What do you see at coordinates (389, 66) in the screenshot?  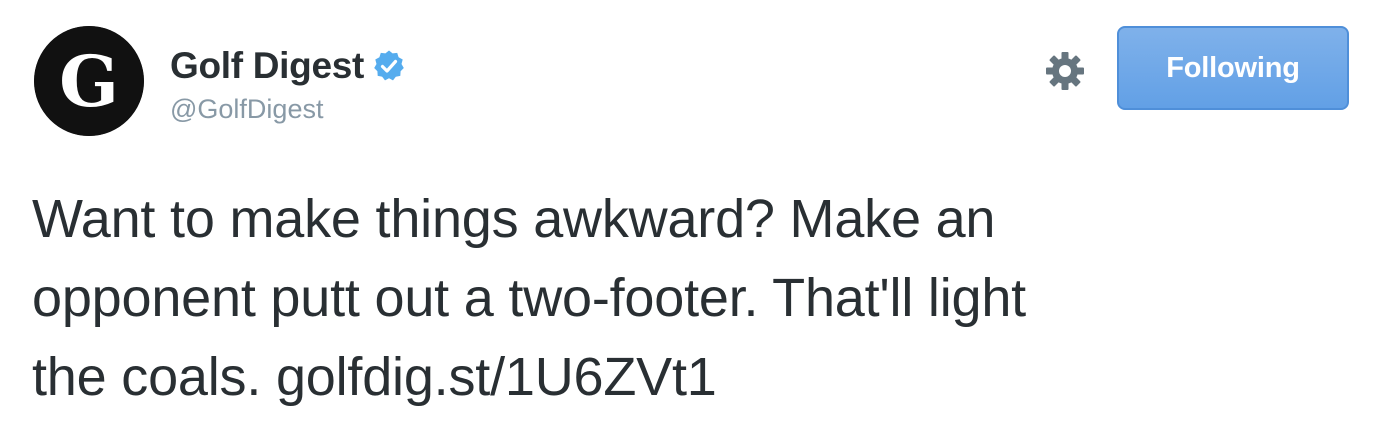 I see `verified-badge-icon` at bounding box center [389, 66].